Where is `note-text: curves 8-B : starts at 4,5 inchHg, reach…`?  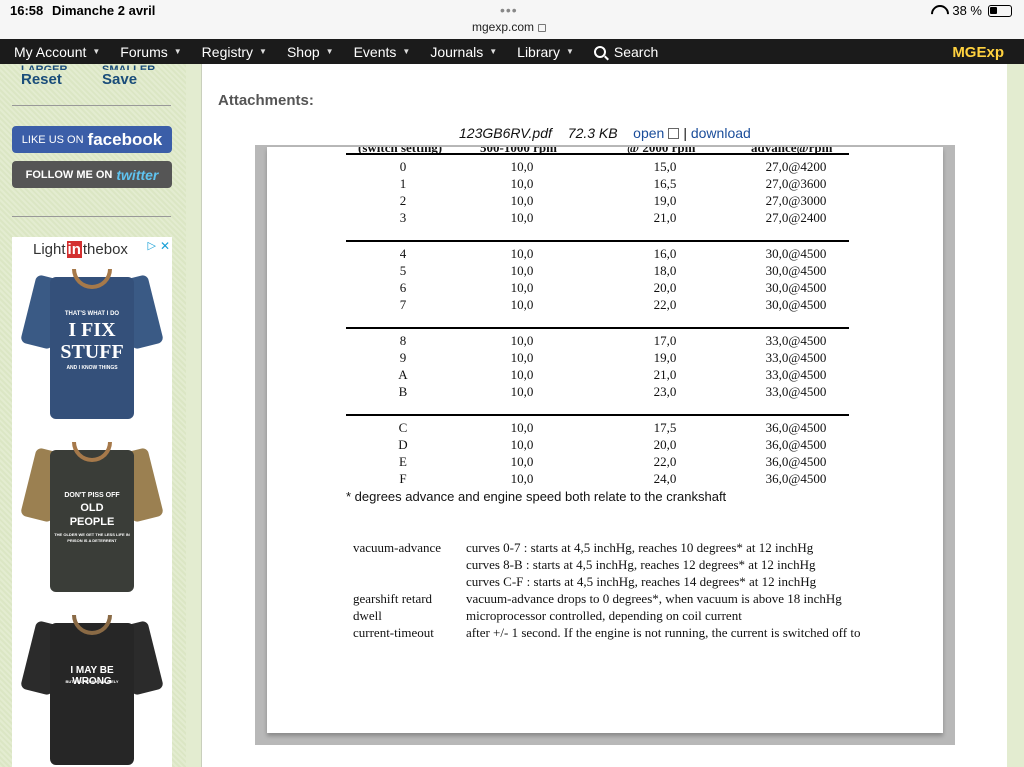 note-text: curves 8-B : starts at 4,5 inchHg, reach… is located at coordinates (641, 564).